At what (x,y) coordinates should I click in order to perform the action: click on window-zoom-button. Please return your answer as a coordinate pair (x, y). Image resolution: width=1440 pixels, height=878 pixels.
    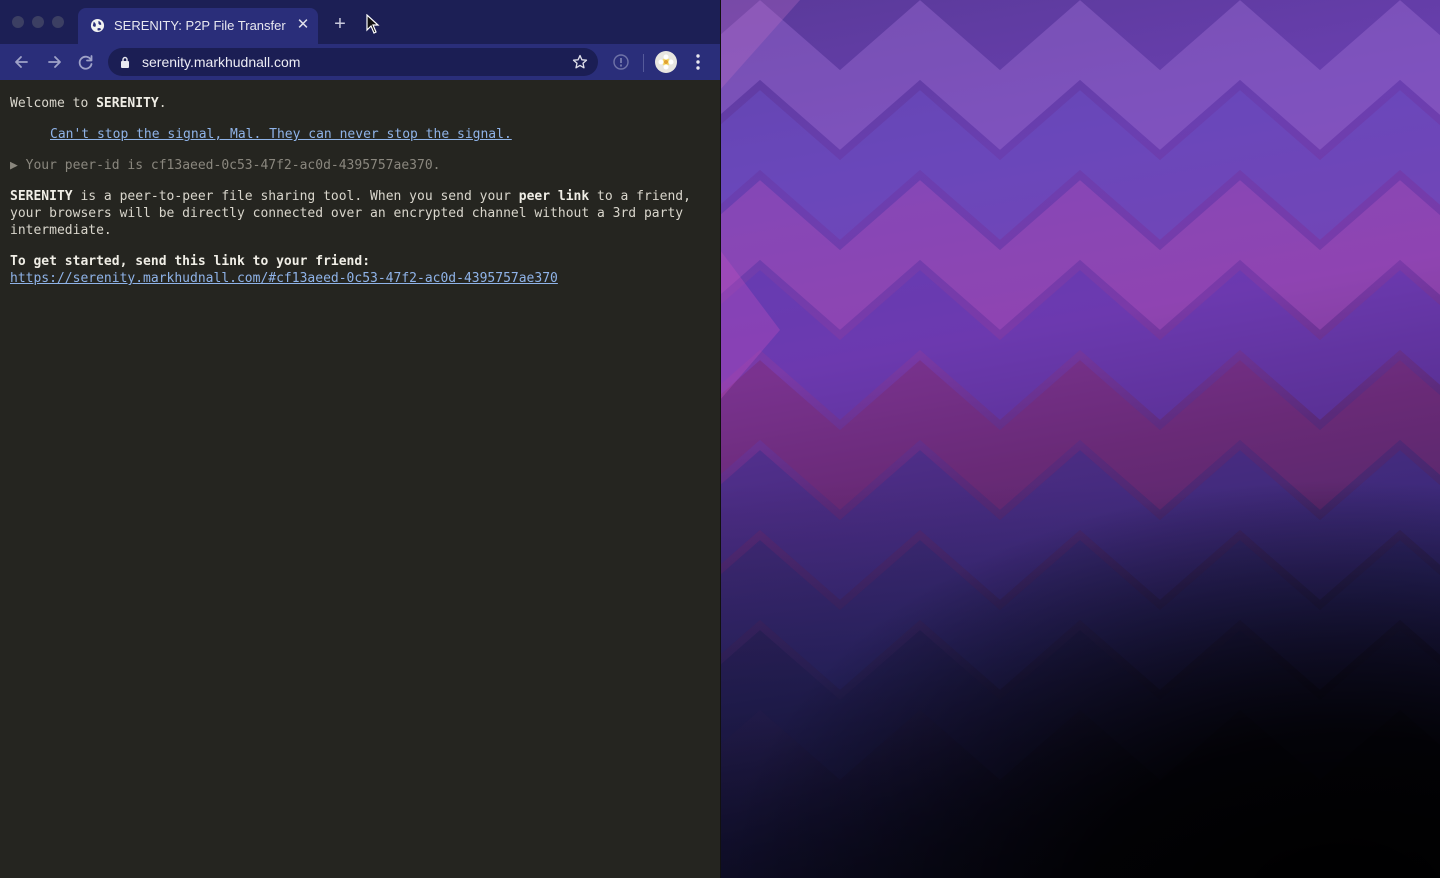
    Looking at the image, I should click on (58, 22).